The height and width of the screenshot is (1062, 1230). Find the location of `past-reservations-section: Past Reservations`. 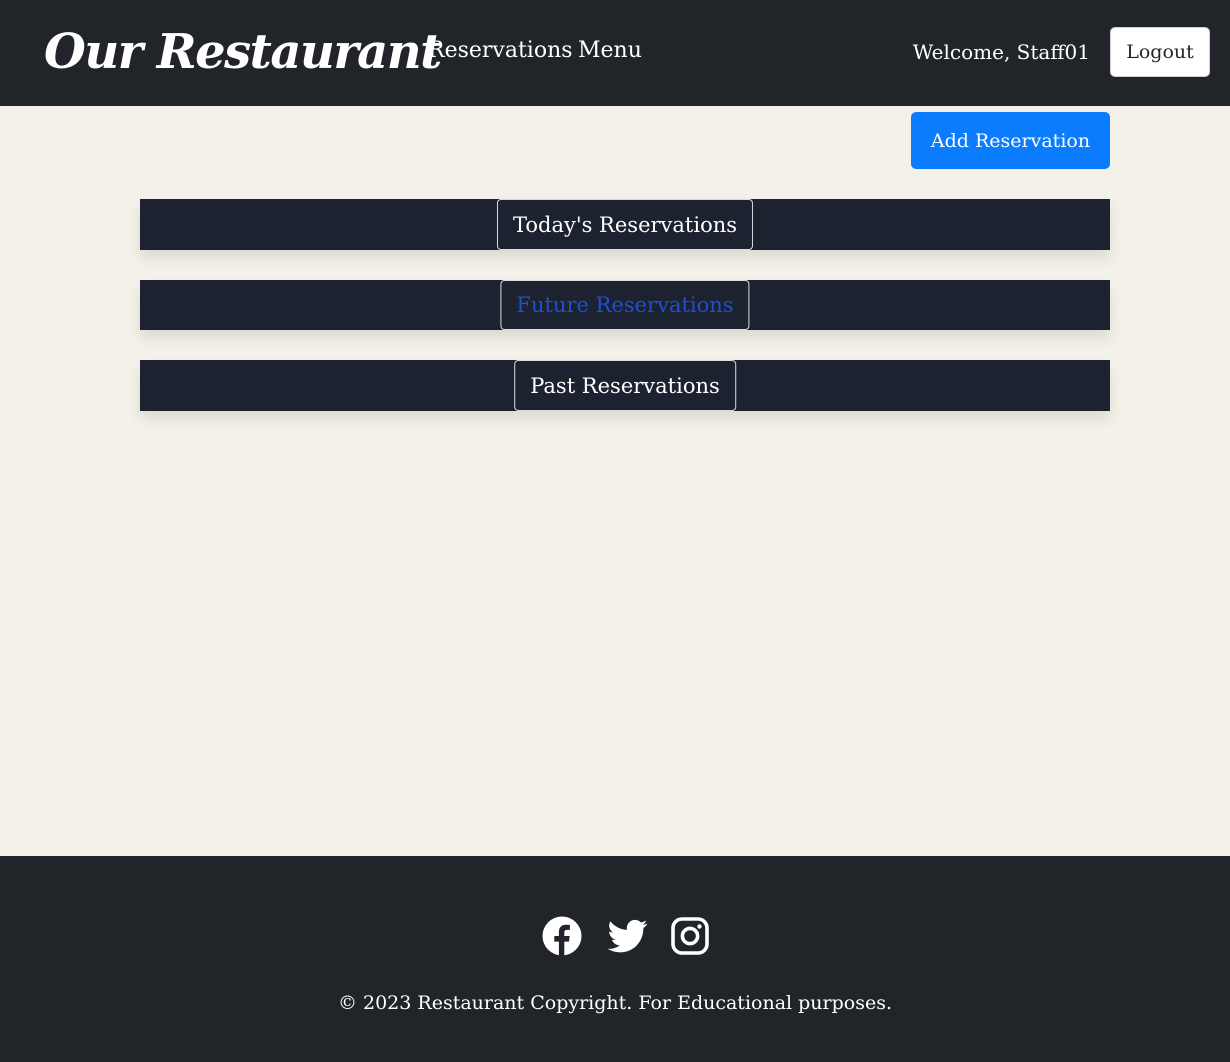

past-reservations-section: Past Reservations is located at coordinates (625, 385).